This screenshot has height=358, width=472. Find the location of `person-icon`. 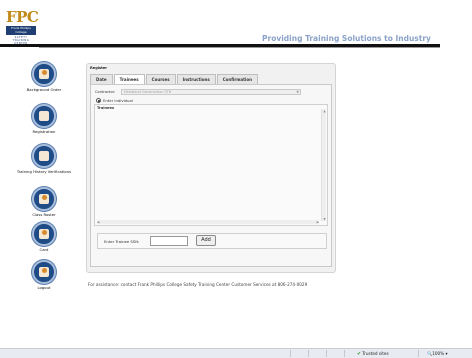

person-icon is located at coordinates (44, 74).